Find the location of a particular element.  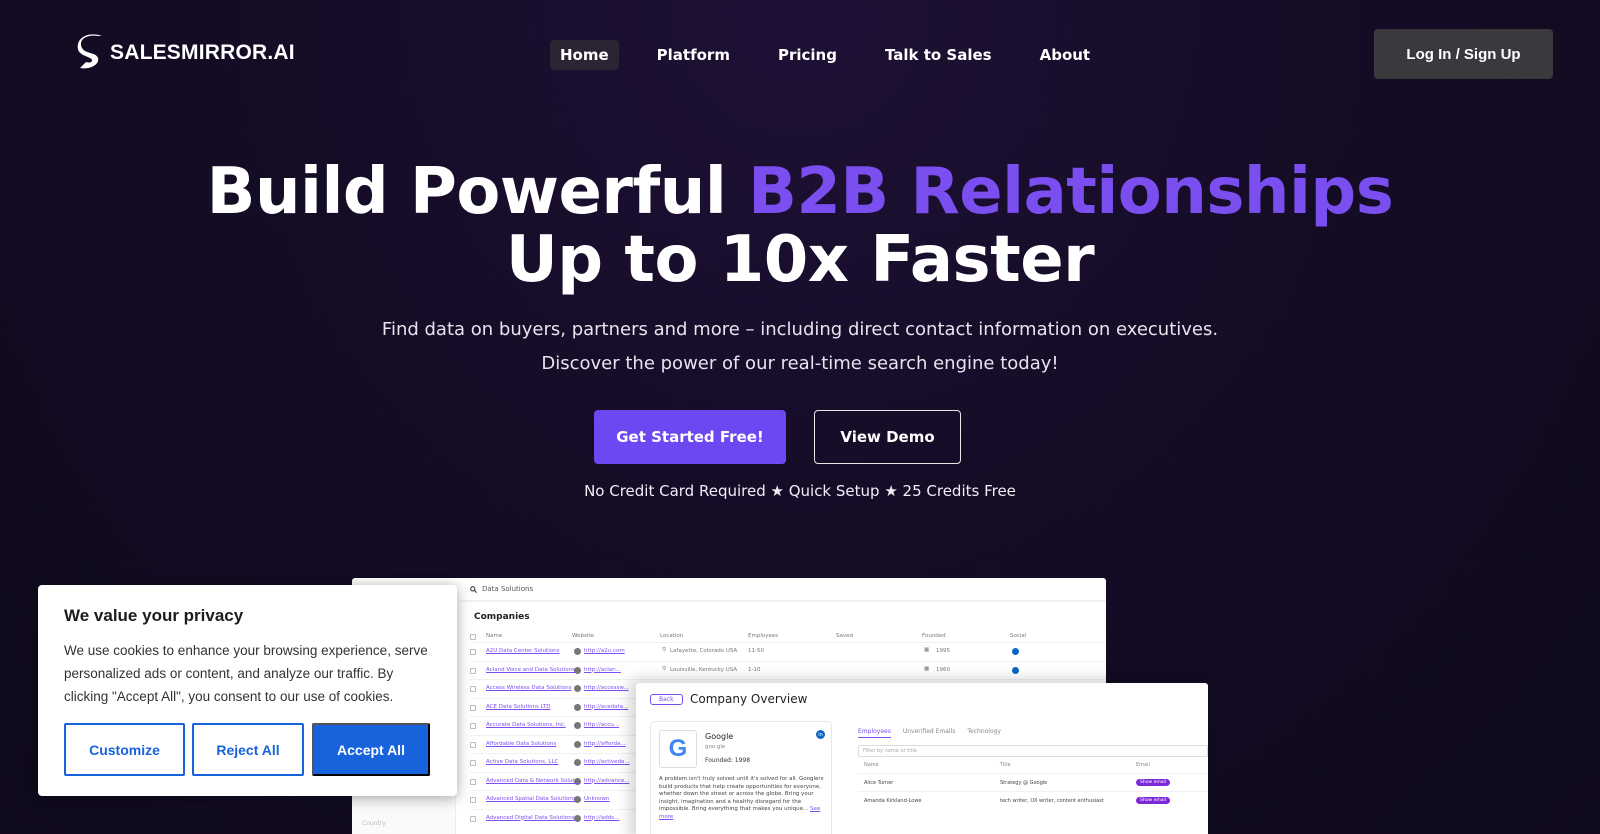

cookie-title: We value your privacy is located at coordinates (154, 615).